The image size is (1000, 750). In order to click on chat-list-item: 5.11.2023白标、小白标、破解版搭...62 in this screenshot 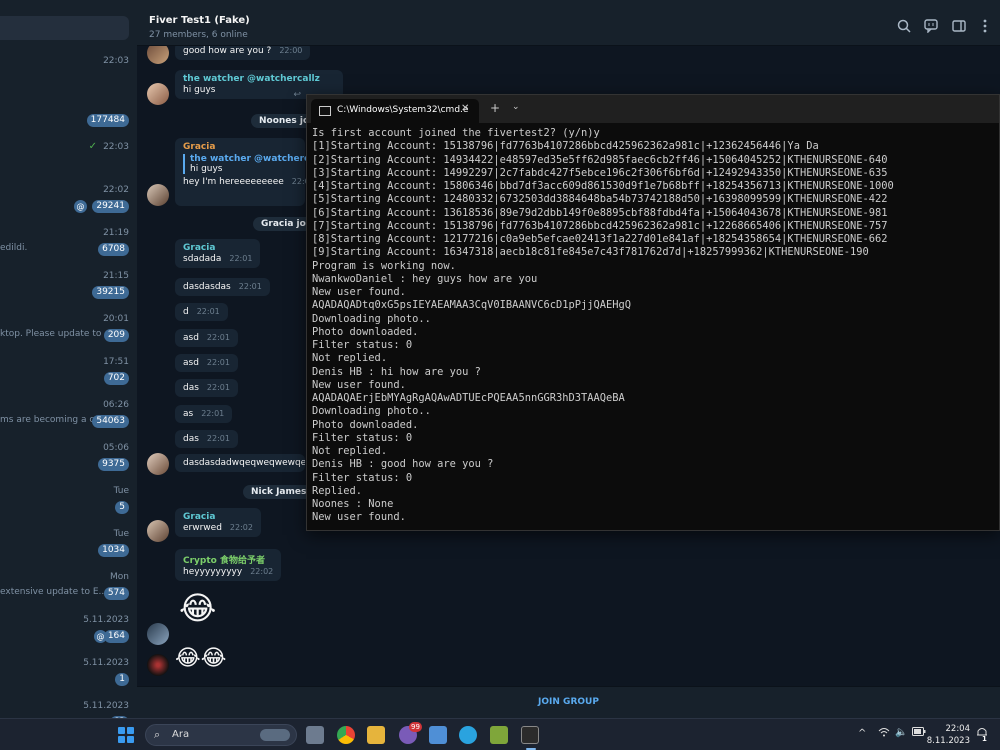, I will do `click(68, 707)`.